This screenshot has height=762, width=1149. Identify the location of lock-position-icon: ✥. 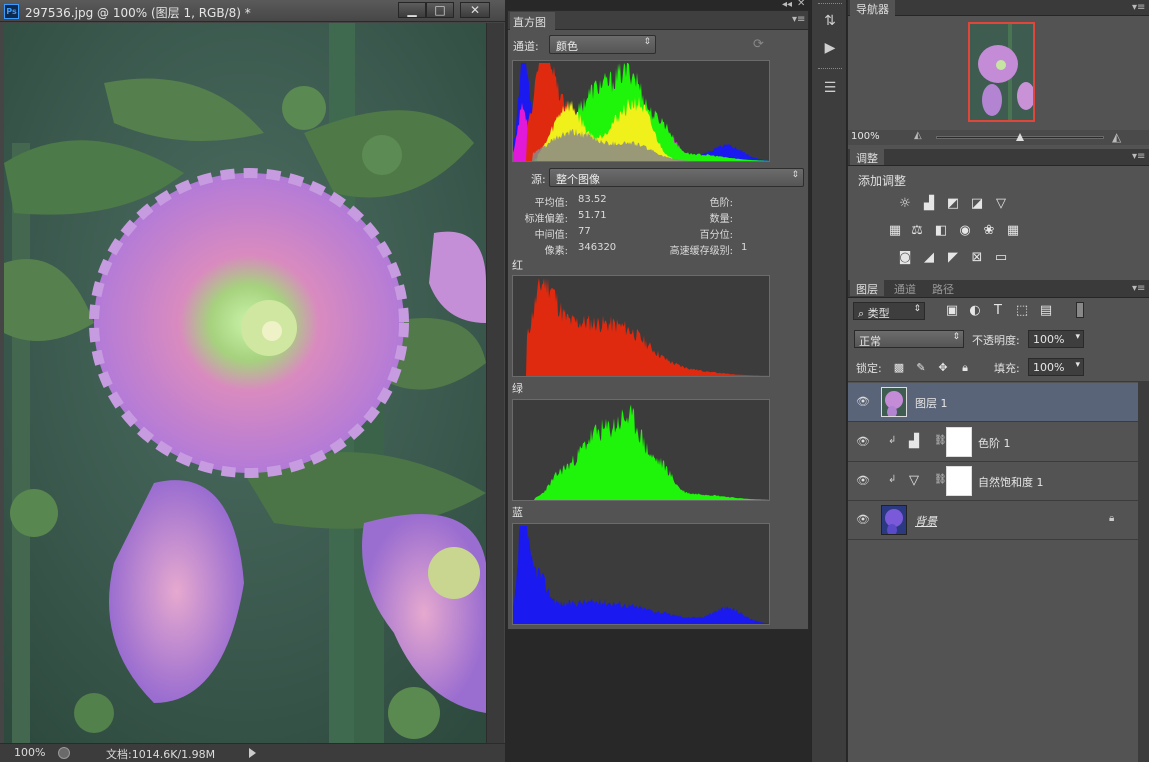
(943, 368).